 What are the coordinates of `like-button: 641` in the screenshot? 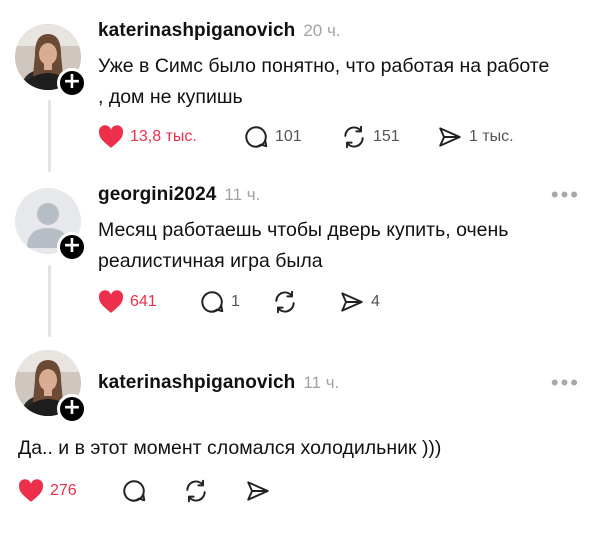 It's located at (148, 302).